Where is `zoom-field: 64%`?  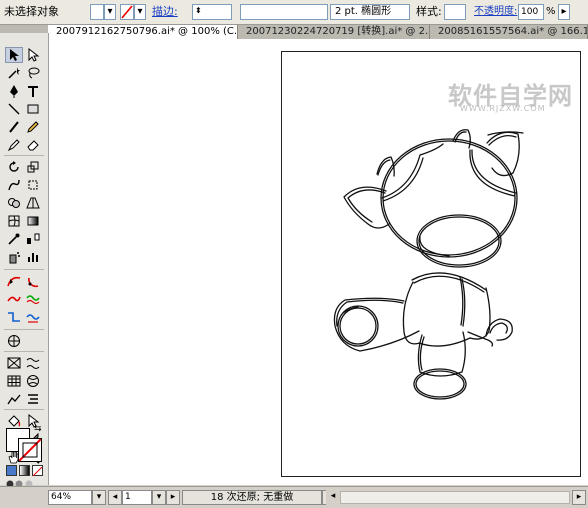
zoom-field: 64% is located at coordinates (70, 497).